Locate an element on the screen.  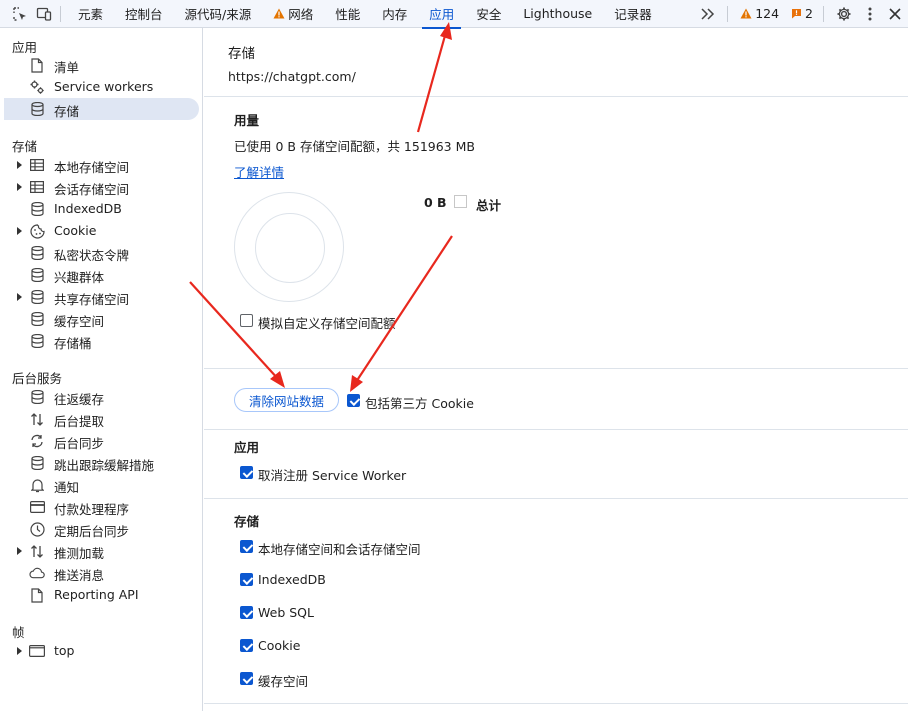
tab-label: 控制台 is located at coordinates (144, 14).